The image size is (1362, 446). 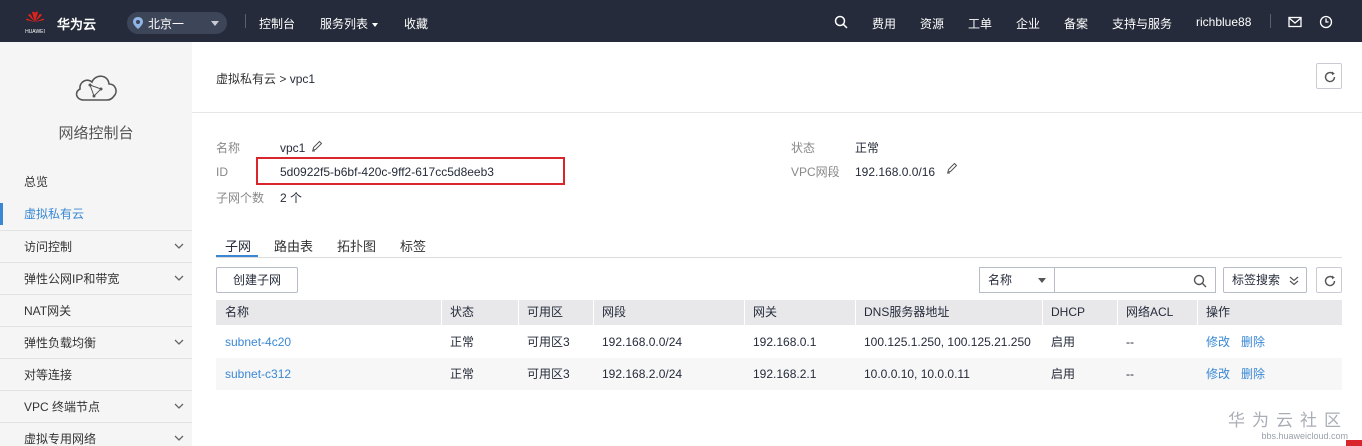 What do you see at coordinates (277, 23) in the screenshot?
I see `nav-console: 控制台` at bounding box center [277, 23].